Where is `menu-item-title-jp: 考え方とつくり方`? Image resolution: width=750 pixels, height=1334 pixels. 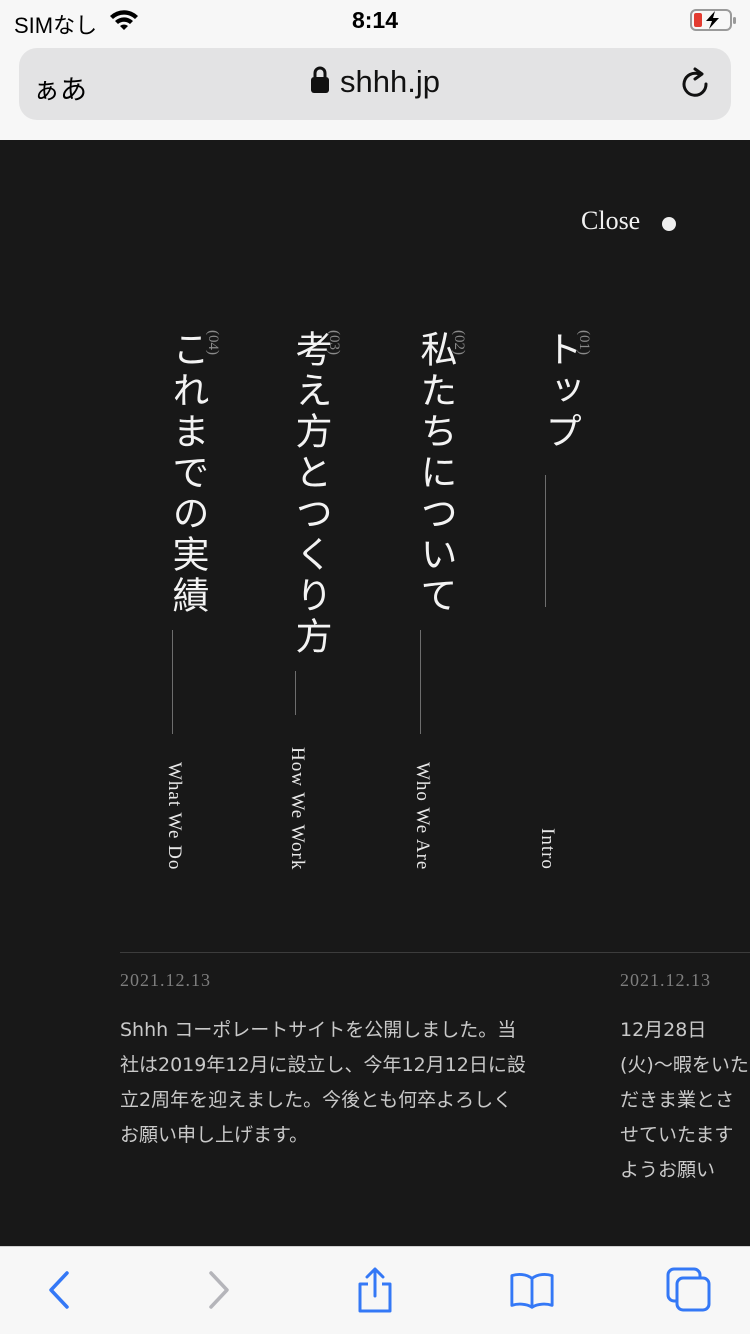
menu-item-title-jp: 考え方とつくり方 is located at coordinates (310, 494).